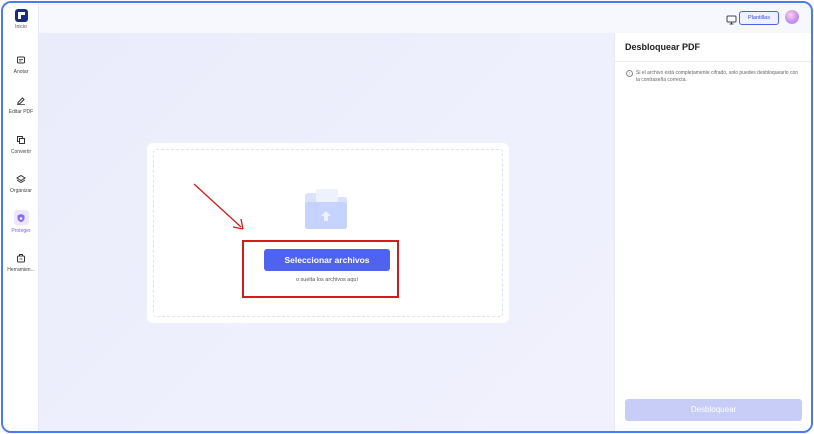 The image size is (814, 434). What do you see at coordinates (663, 47) in the screenshot?
I see `panel-title: Desbloquear PDF` at bounding box center [663, 47].